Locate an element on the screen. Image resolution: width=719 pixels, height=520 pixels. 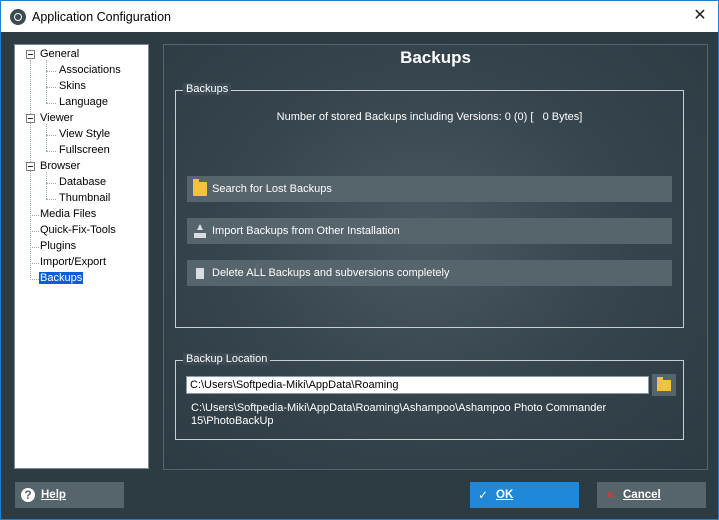
cancel-label: Cancel is located at coordinates (642, 495).